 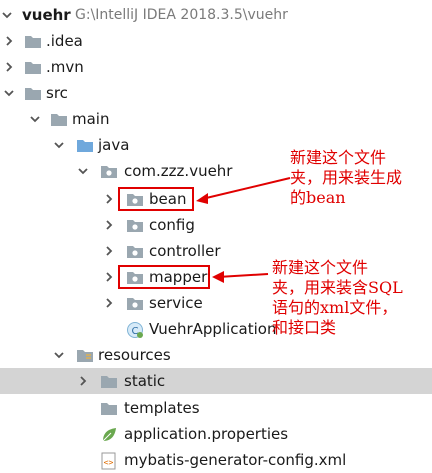 I want to click on tree-label-static: static, so click(x=145, y=381).